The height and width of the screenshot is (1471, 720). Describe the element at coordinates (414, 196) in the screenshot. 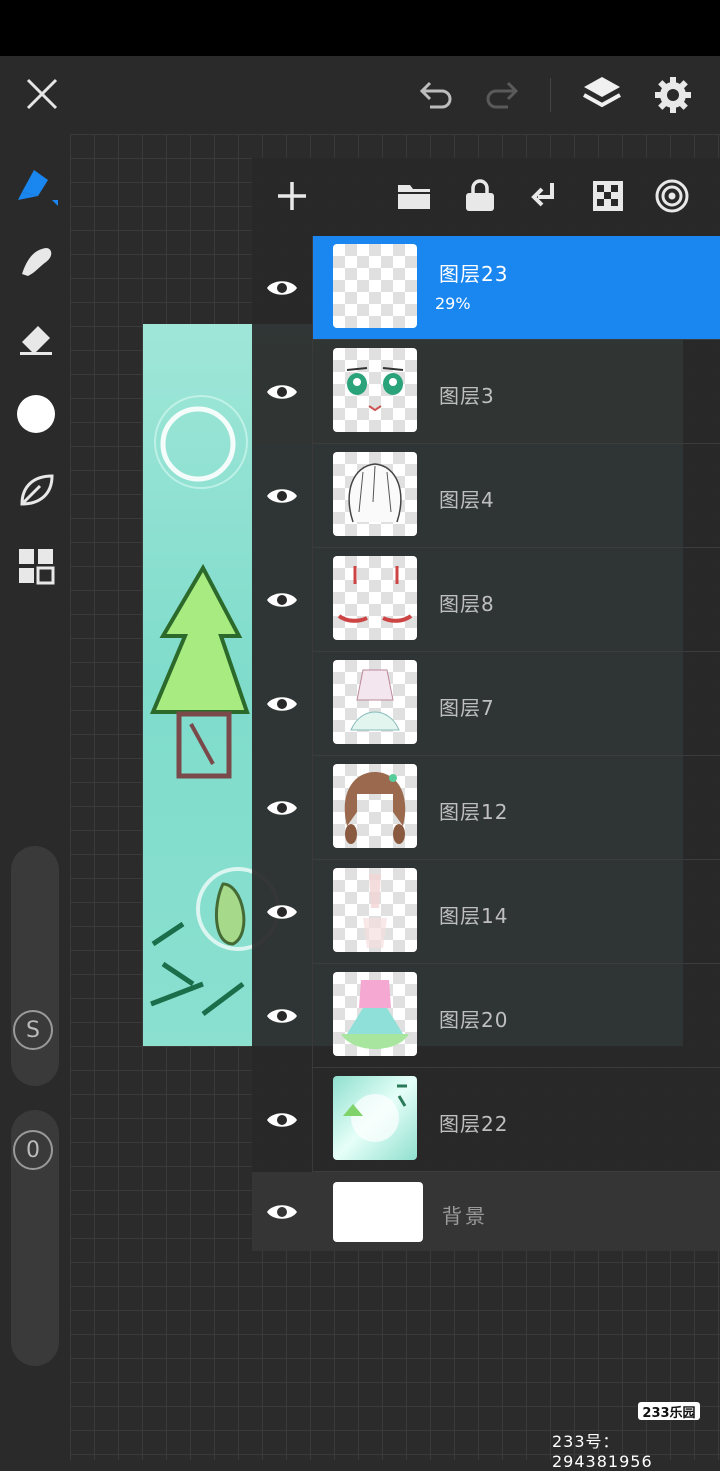

I see `folder-icon` at that location.